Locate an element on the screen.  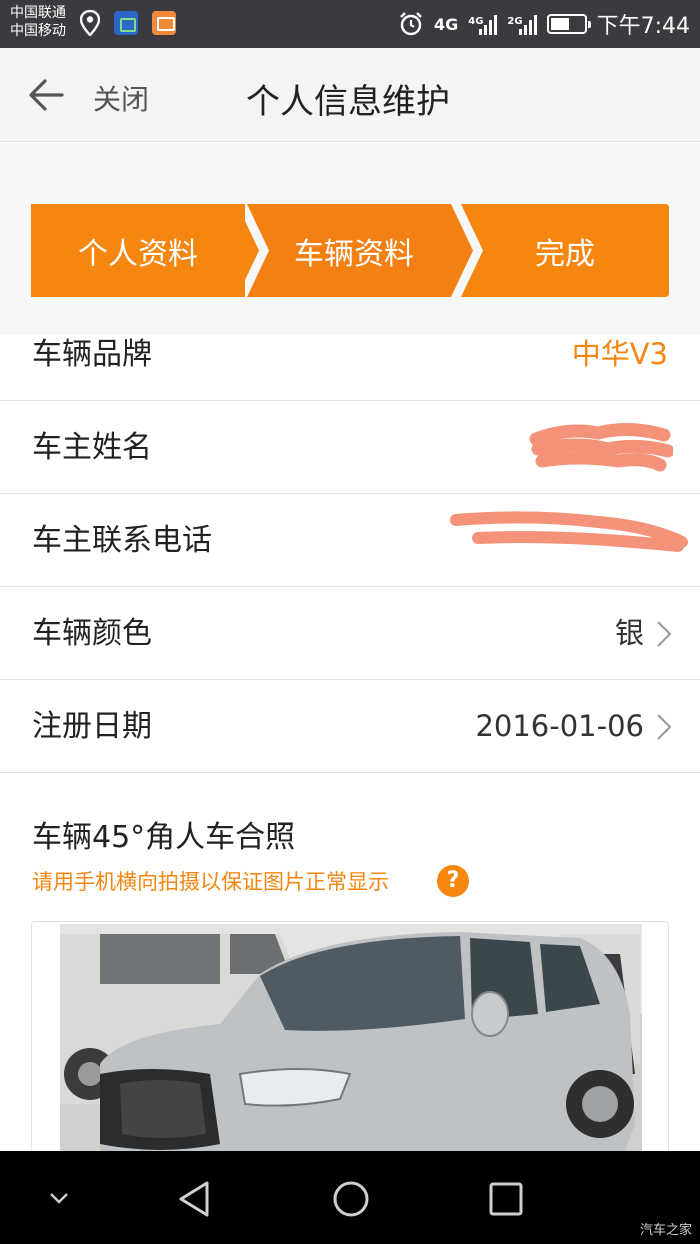
register-date-row: 注册日期 2016-01-06 is located at coordinates (350, 726).